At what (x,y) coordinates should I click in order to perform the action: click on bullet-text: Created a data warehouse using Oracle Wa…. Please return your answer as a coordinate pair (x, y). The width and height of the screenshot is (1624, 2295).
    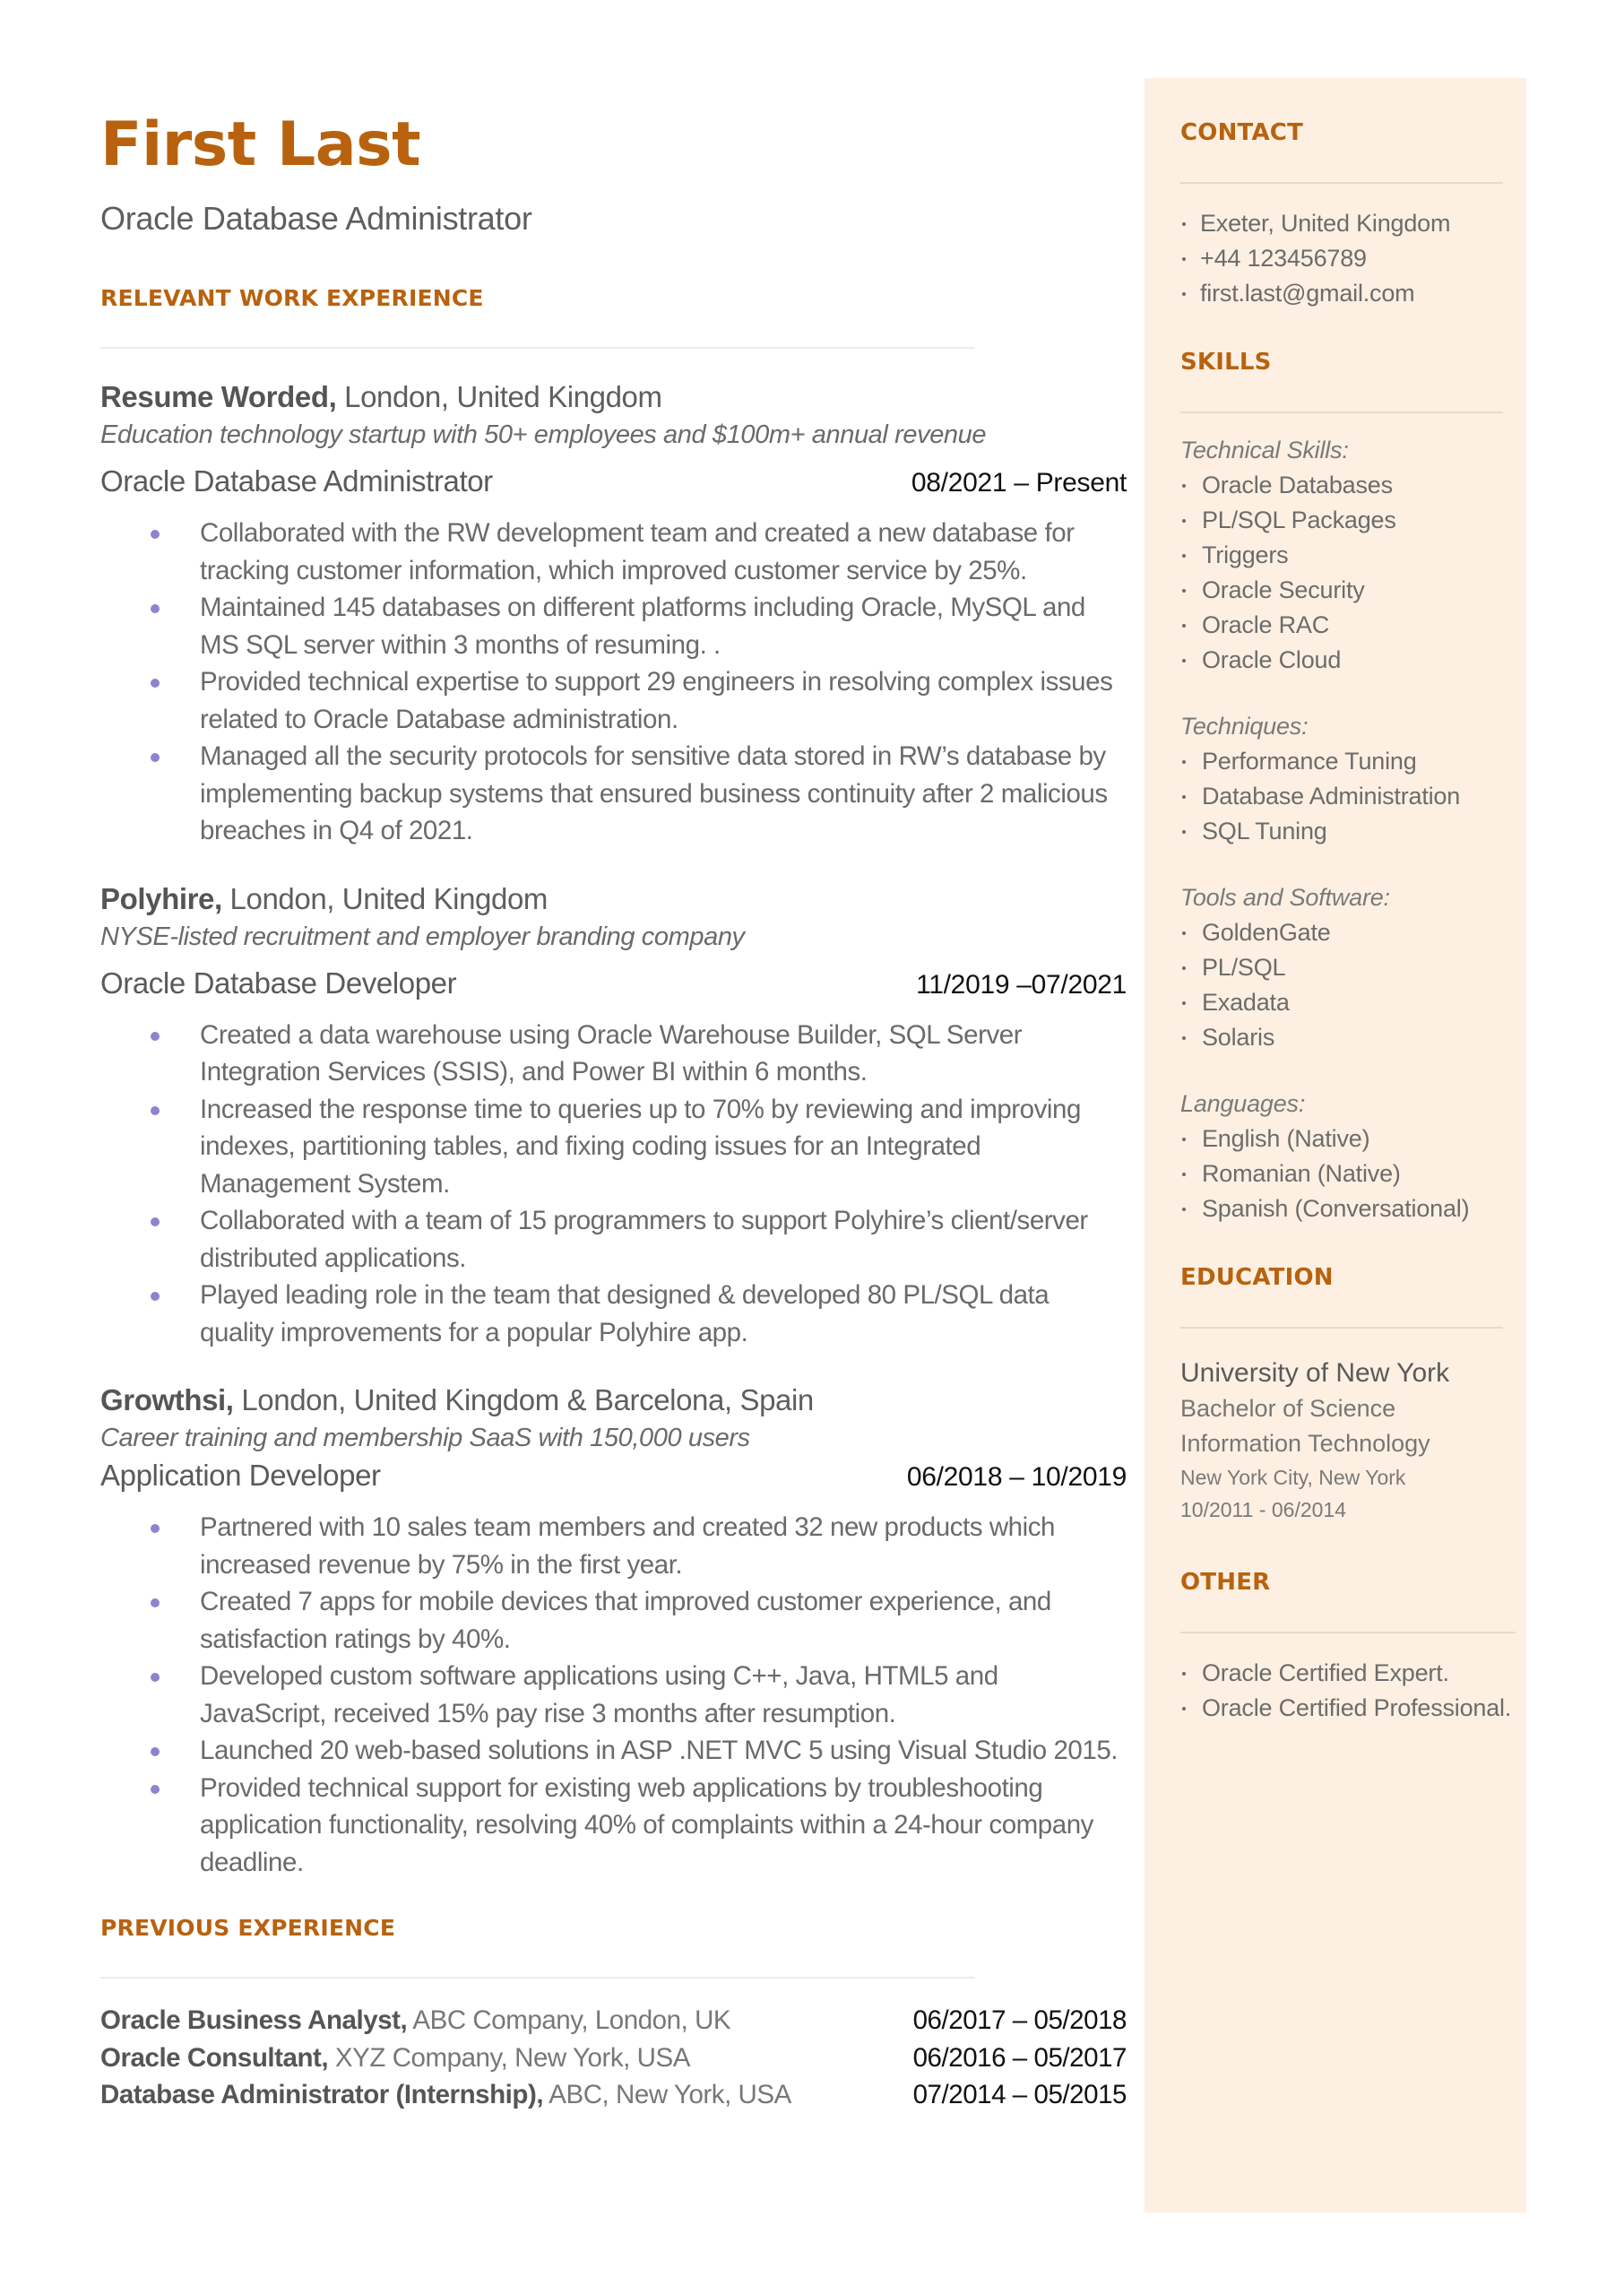
    Looking at the image, I should click on (612, 1053).